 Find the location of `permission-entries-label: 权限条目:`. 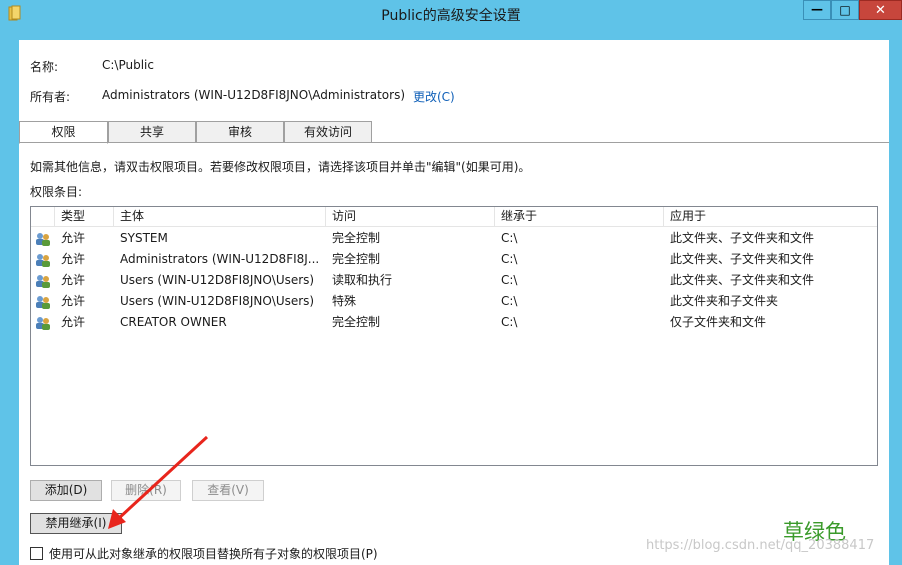

permission-entries-label: 权限条目: is located at coordinates (56, 192).